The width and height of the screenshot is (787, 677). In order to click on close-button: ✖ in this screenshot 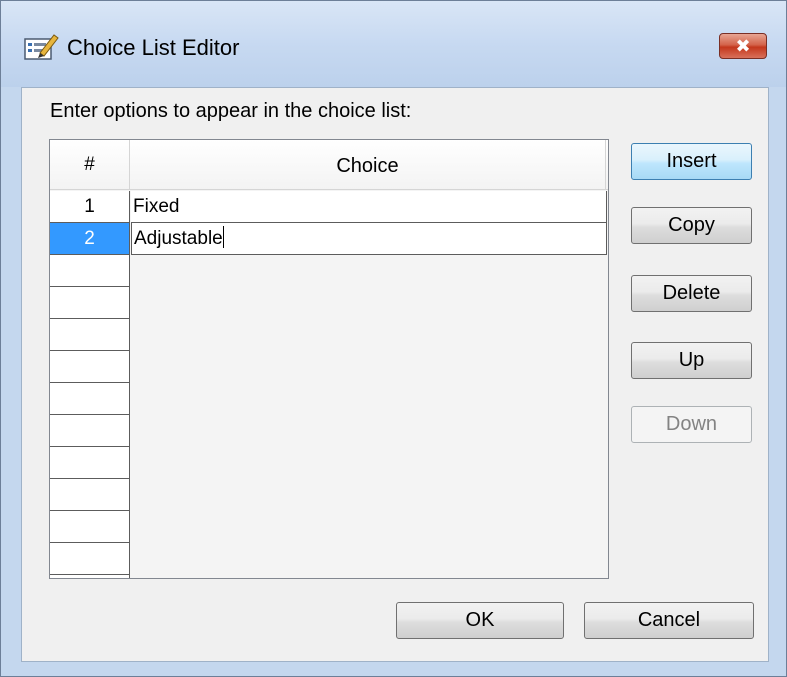, I will do `click(743, 46)`.